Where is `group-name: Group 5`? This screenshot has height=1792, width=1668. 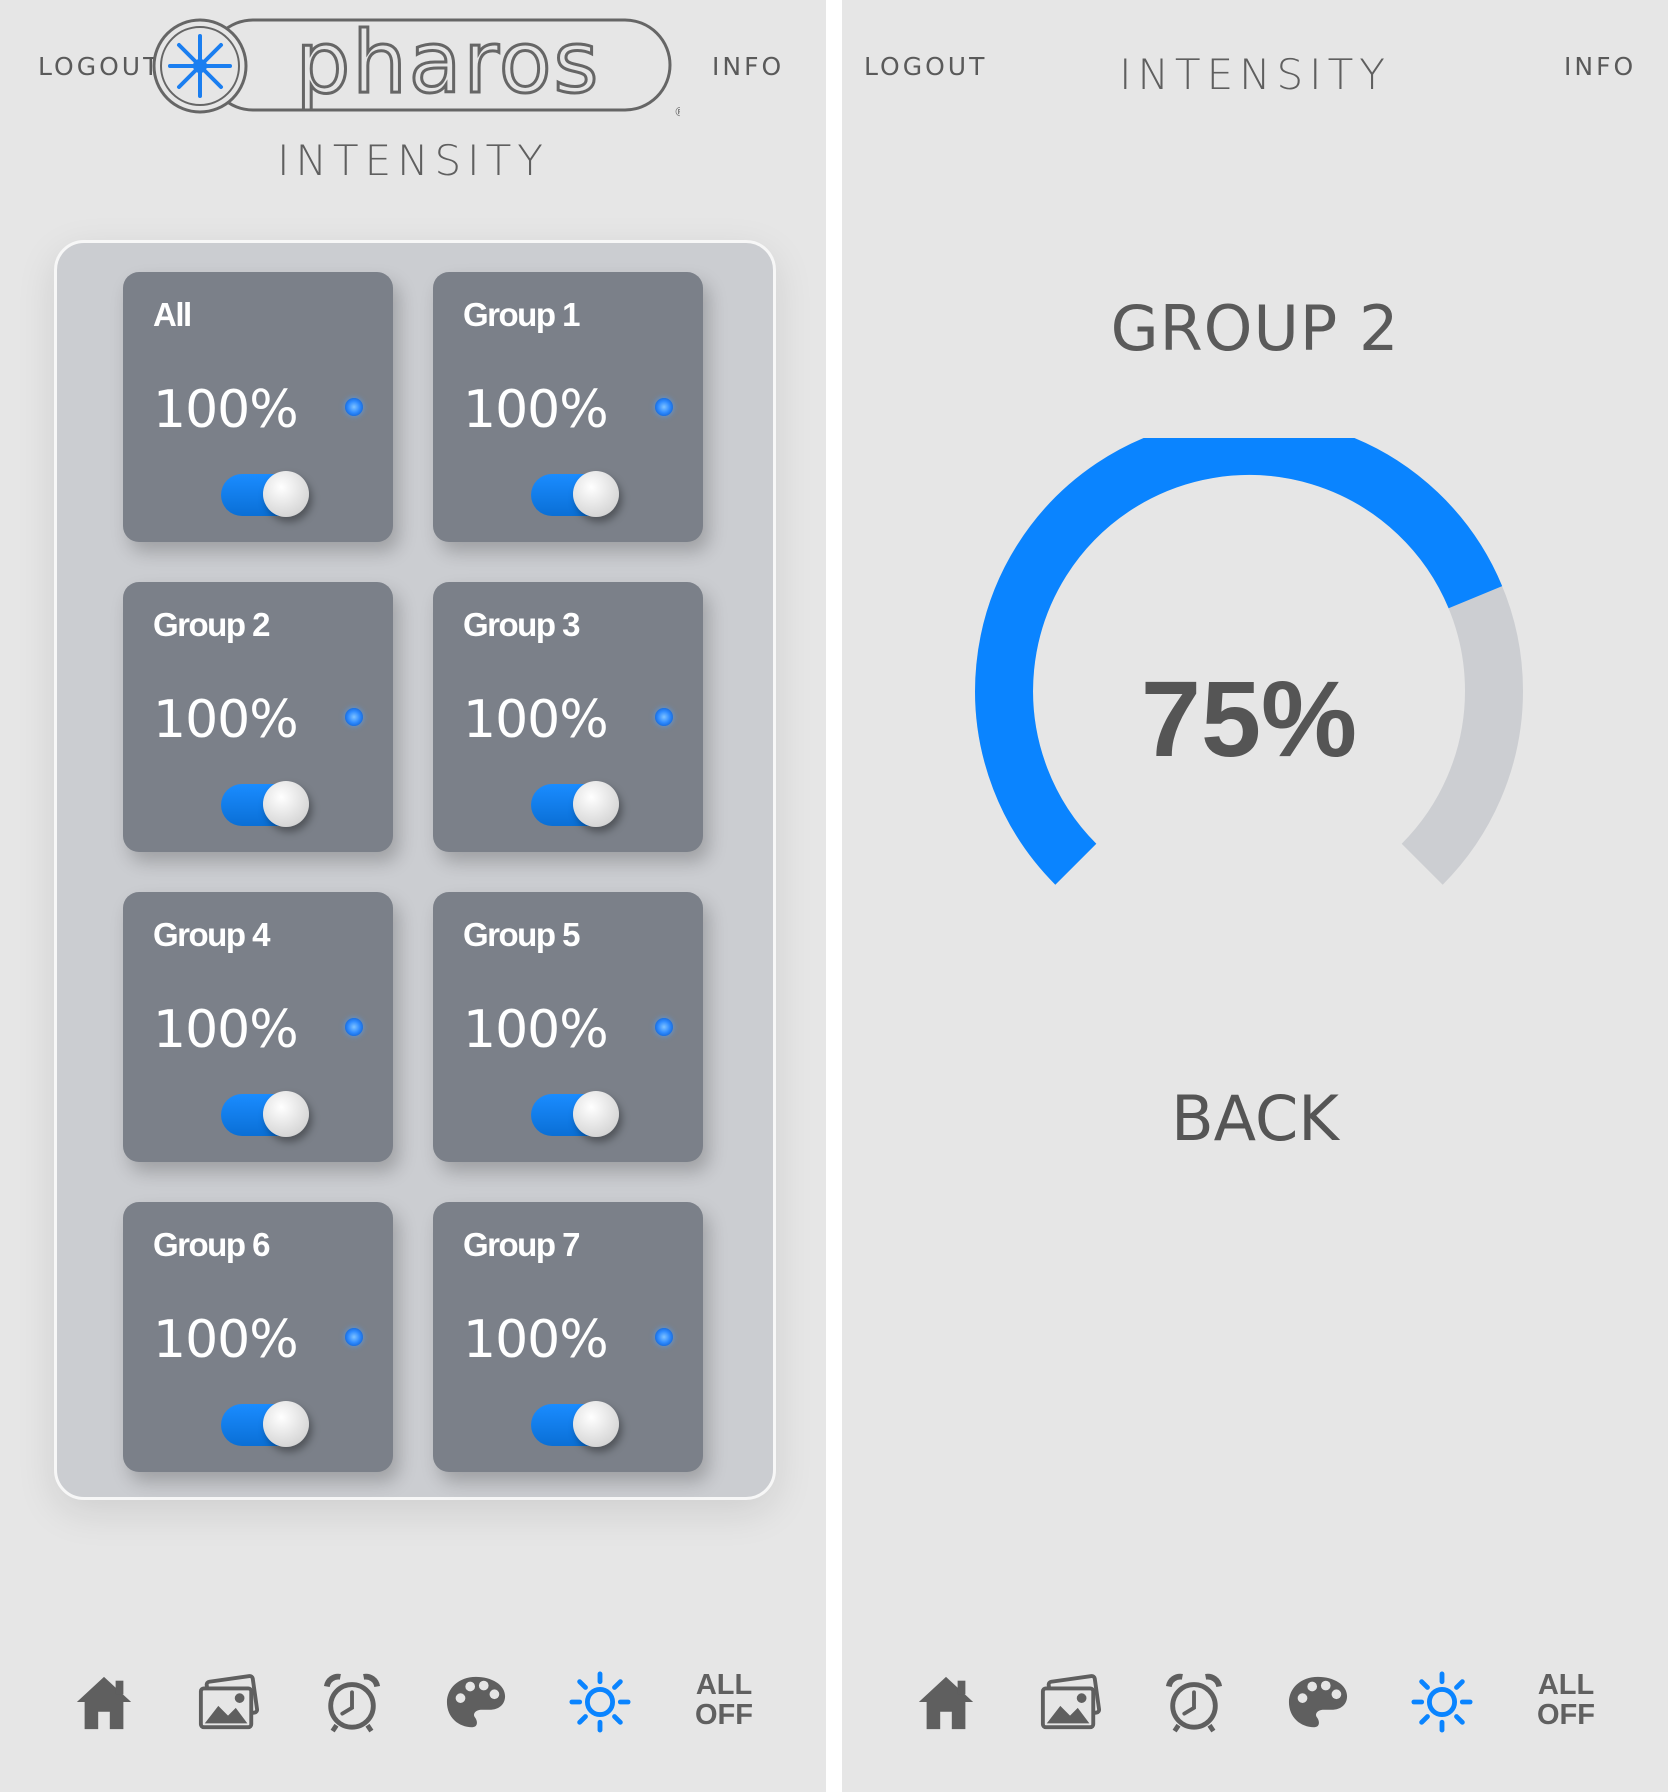
group-name: Group 5 is located at coordinates (522, 934).